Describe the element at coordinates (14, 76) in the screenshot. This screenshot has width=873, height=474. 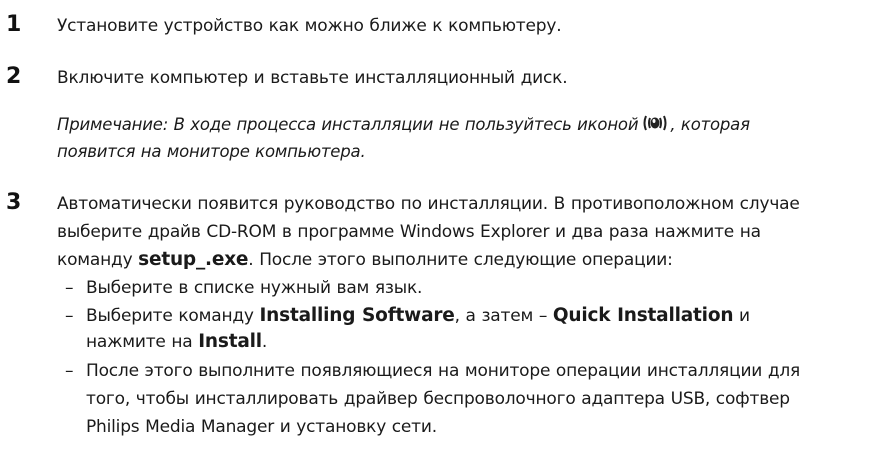
I see `step-number-2: 2` at that location.